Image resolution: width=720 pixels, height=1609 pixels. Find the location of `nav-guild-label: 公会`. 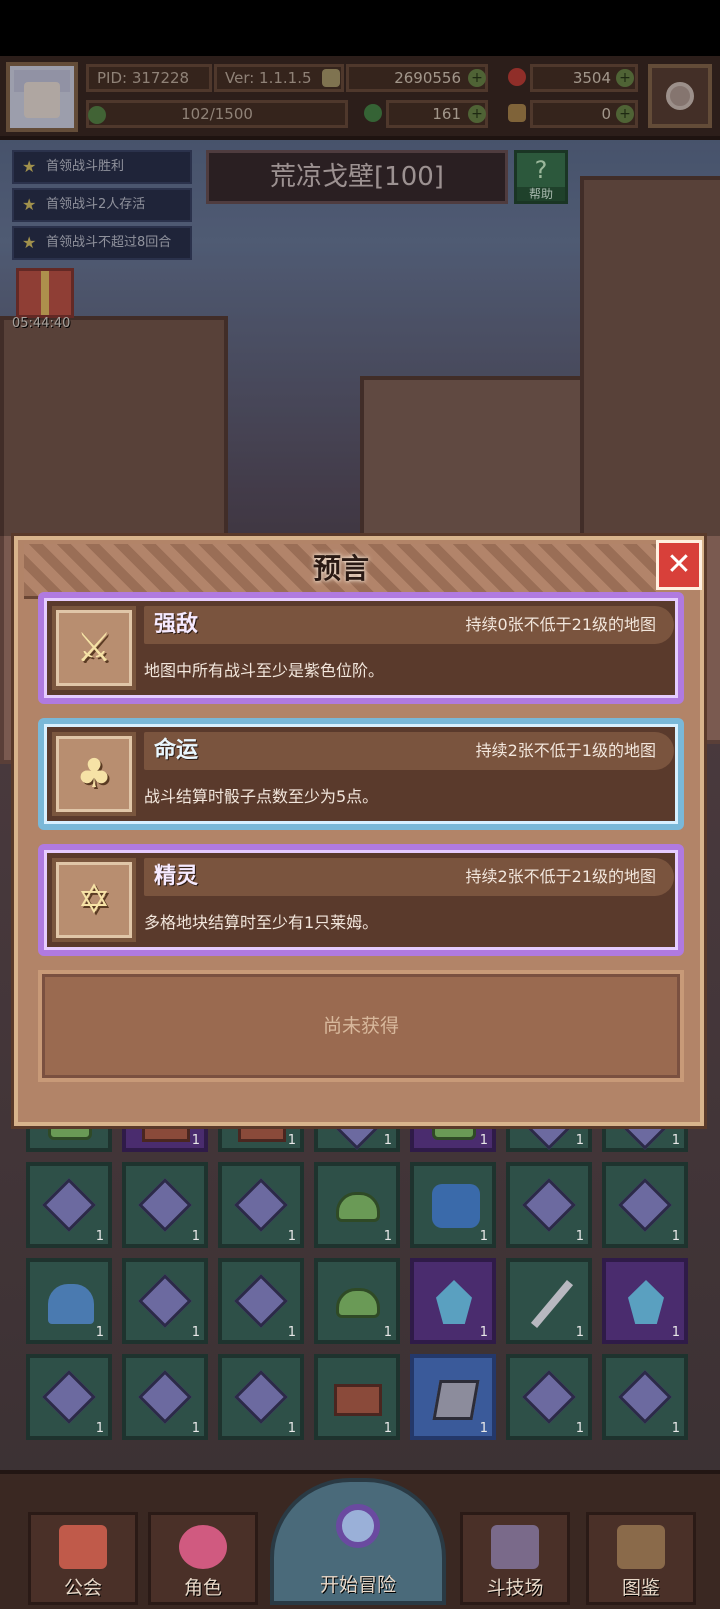

nav-guild-label: 公会 is located at coordinates (82, 1588).